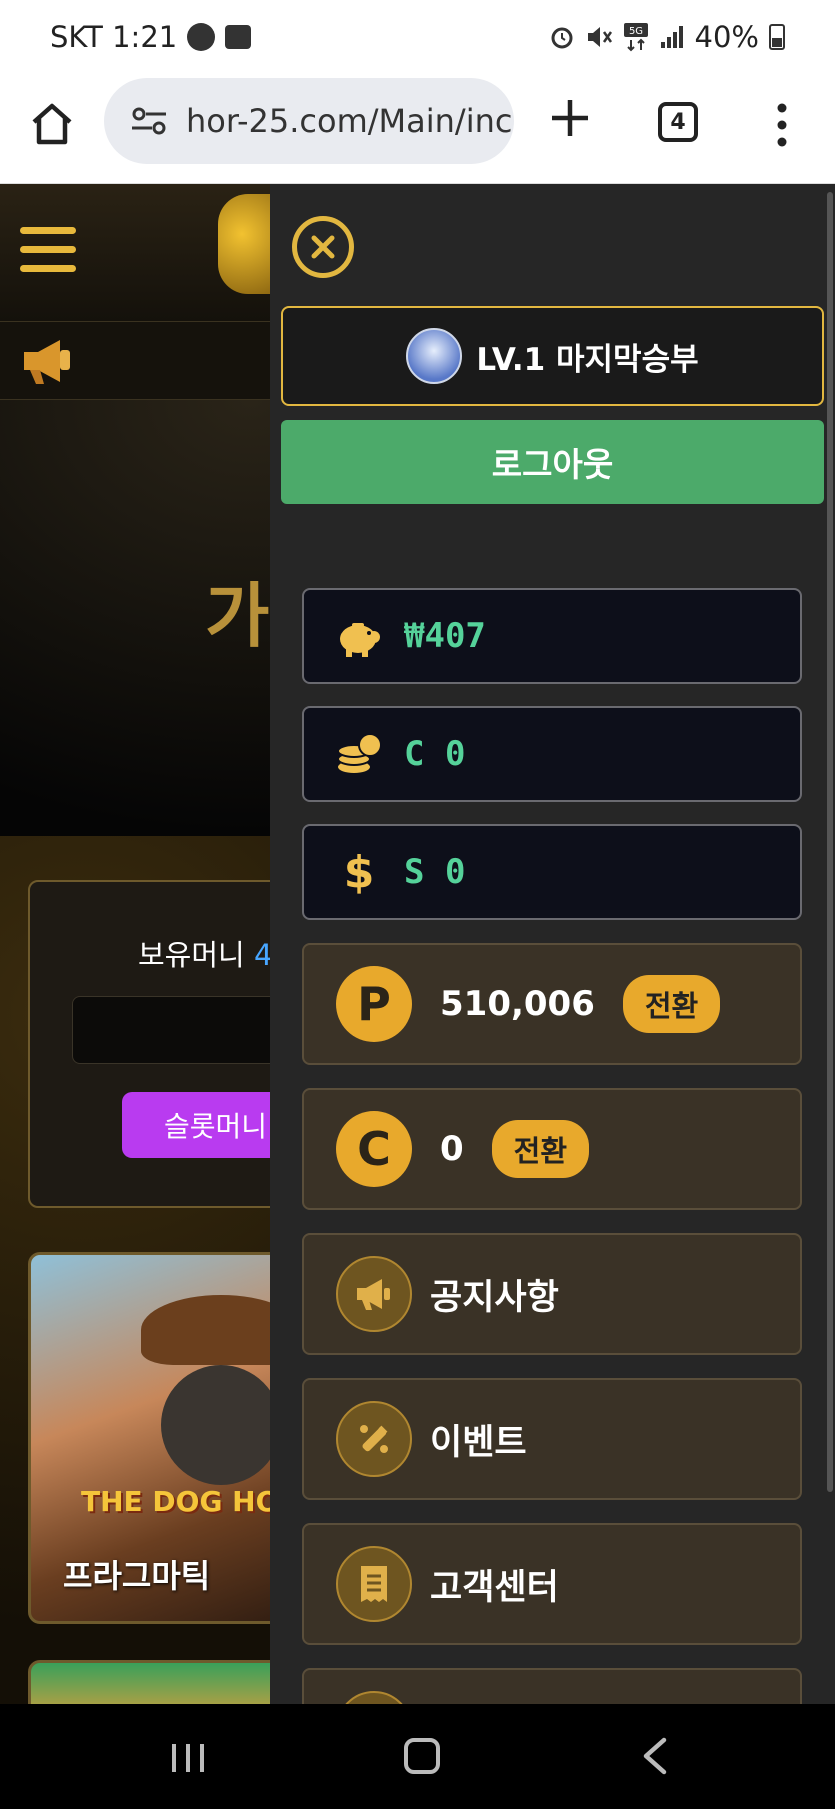 The height and width of the screenshot is (1809, 835). I want to click on game-logo: THE DOG HO, so click(180, 1501).